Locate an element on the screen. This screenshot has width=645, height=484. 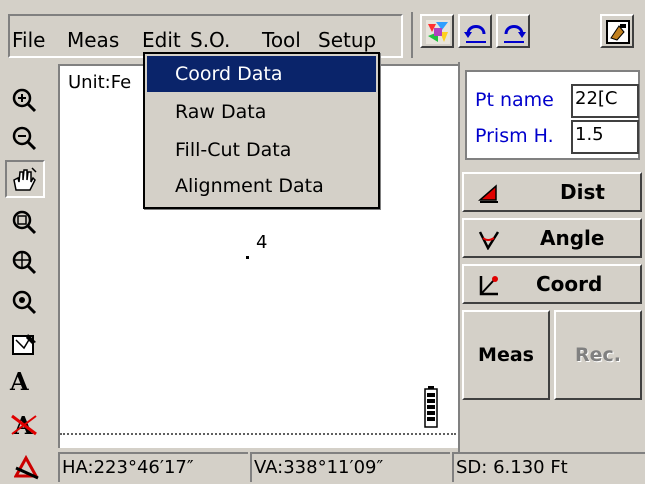
pt-name-input: 22[C is located at coordinates (605, 101).